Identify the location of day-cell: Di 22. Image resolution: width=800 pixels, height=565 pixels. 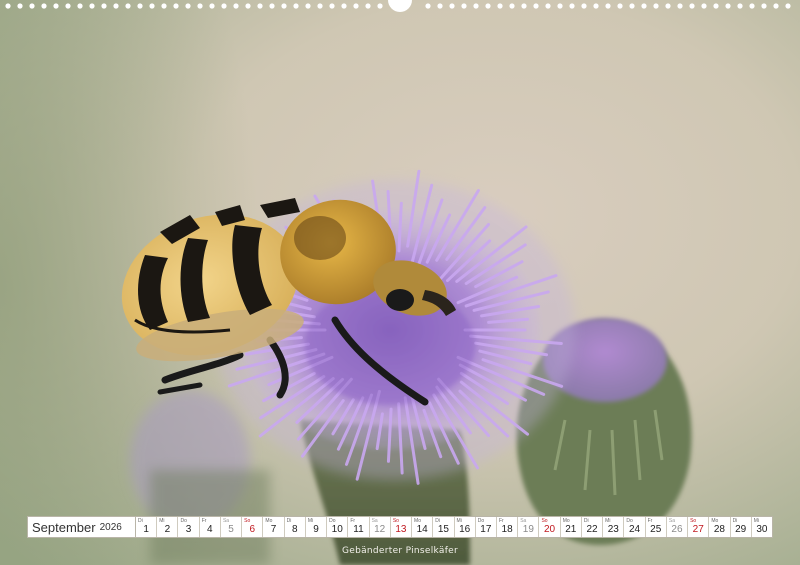
(593, 527).